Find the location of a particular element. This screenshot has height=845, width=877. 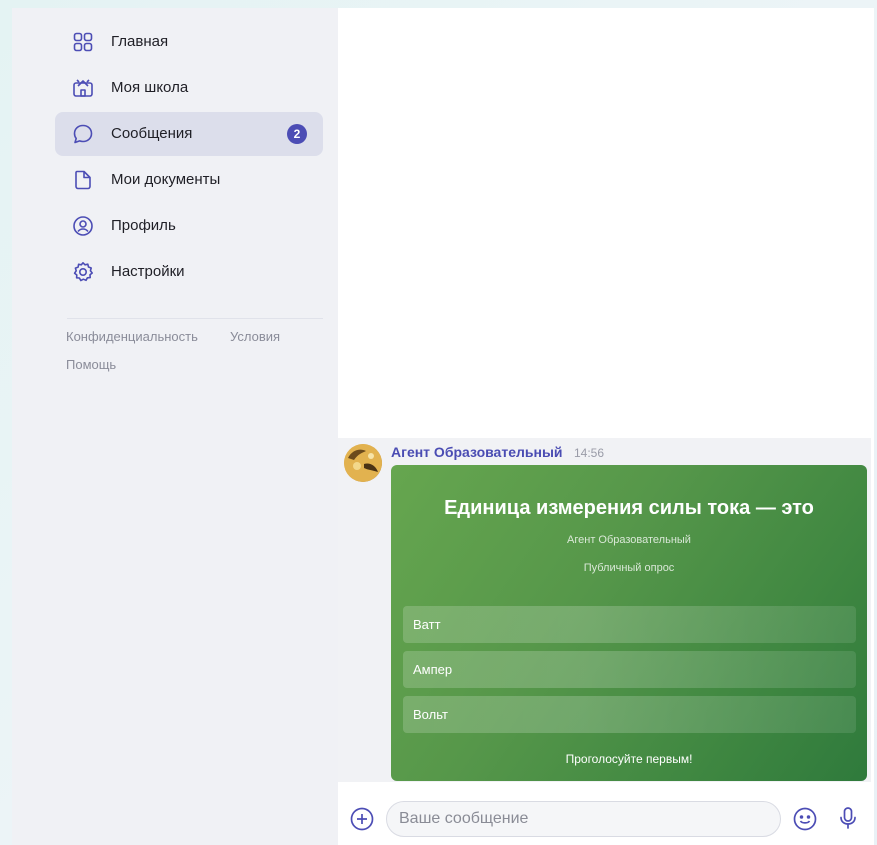

sidebar-item-messages: Сообщения 2 is located at coordinates (189, 134).